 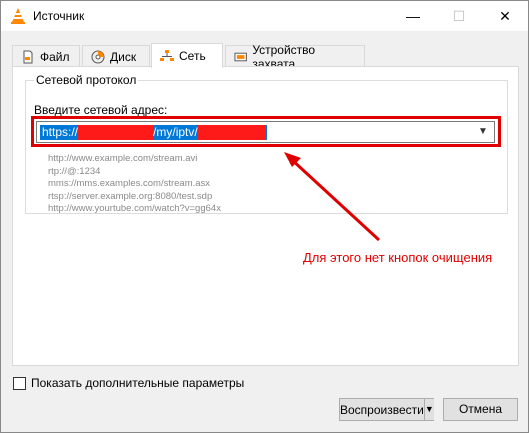 What do you see at coordinates (18, 16) in the screenshot?
I see `vlc-cone-icon` at bounding box center [18, 16].